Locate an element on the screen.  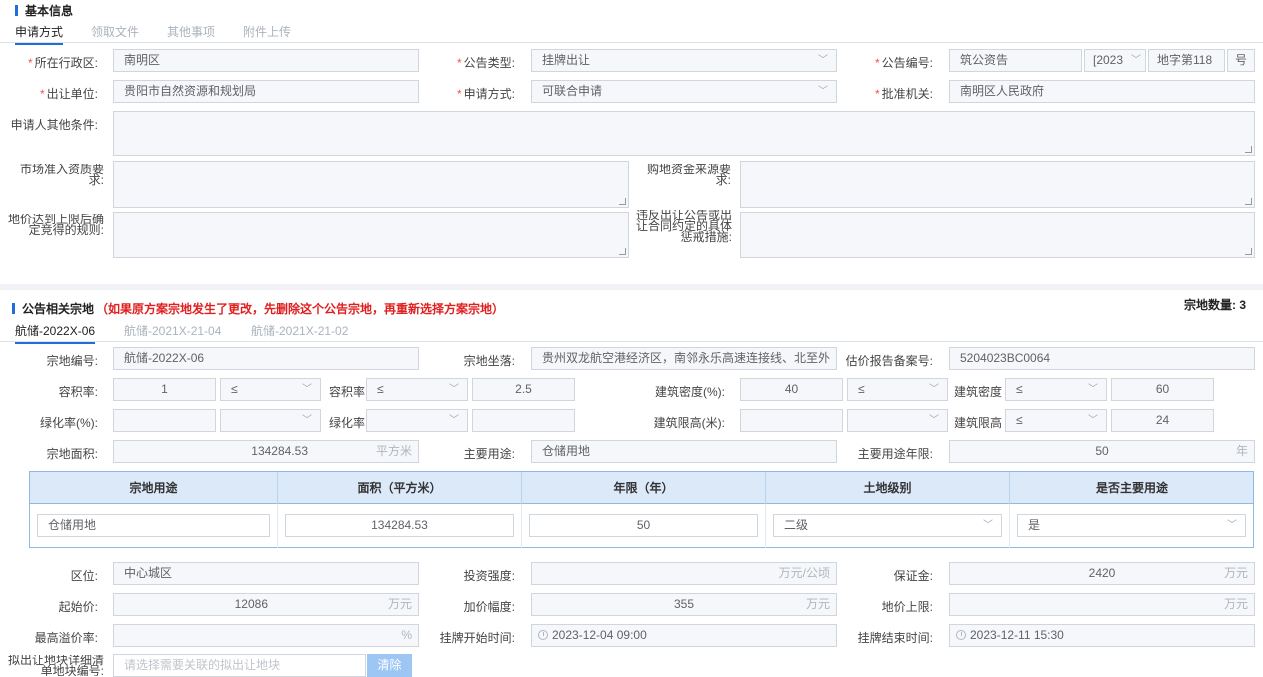
notice-suffix: 号 is located at coordinates (1241, 60).